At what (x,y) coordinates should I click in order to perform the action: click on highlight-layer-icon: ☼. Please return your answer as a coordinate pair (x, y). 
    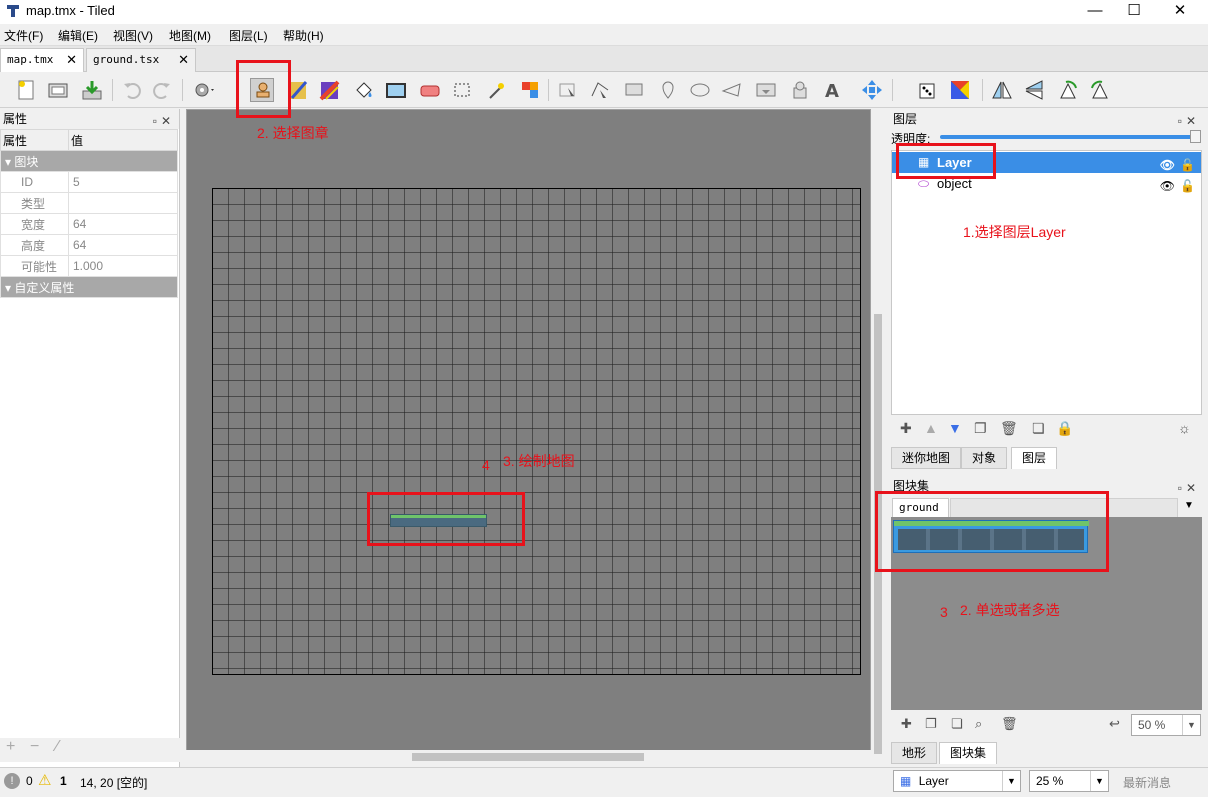
    Looking at the image, I should click on (1184, 428).